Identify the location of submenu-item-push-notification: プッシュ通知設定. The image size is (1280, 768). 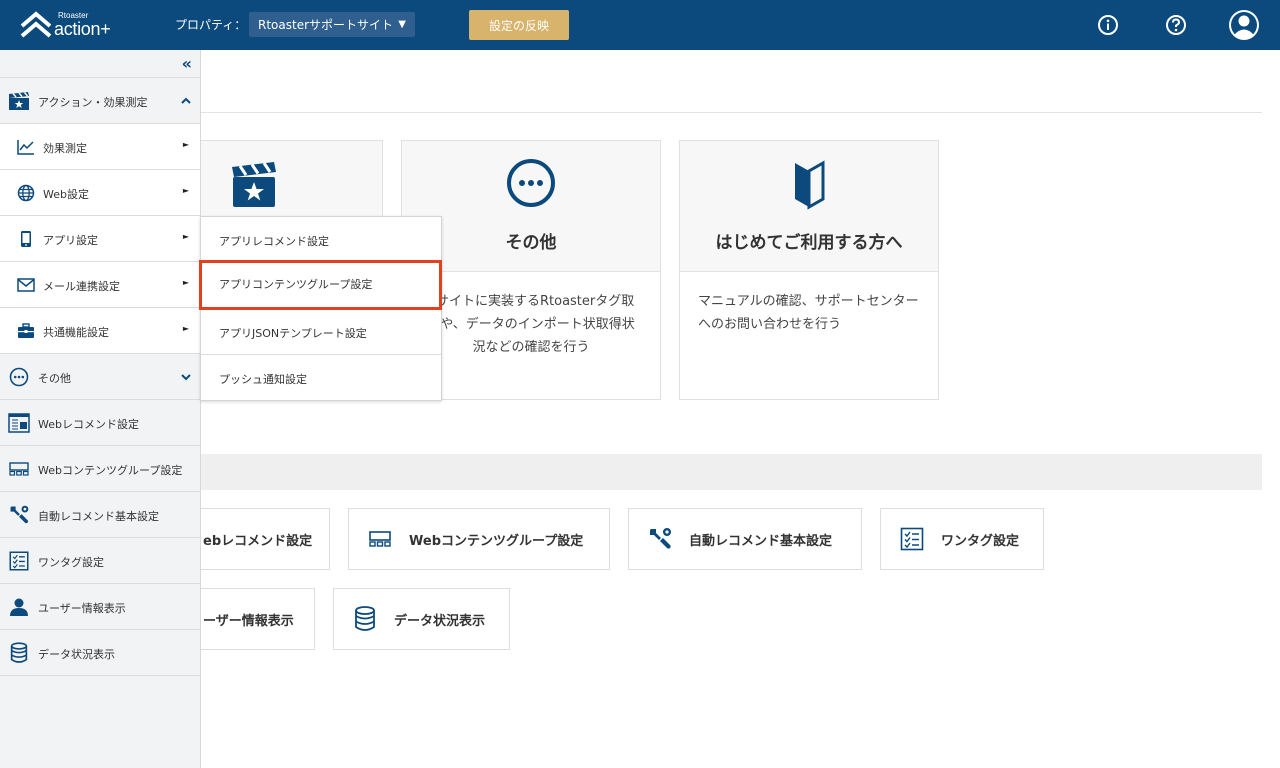
(321, 377).